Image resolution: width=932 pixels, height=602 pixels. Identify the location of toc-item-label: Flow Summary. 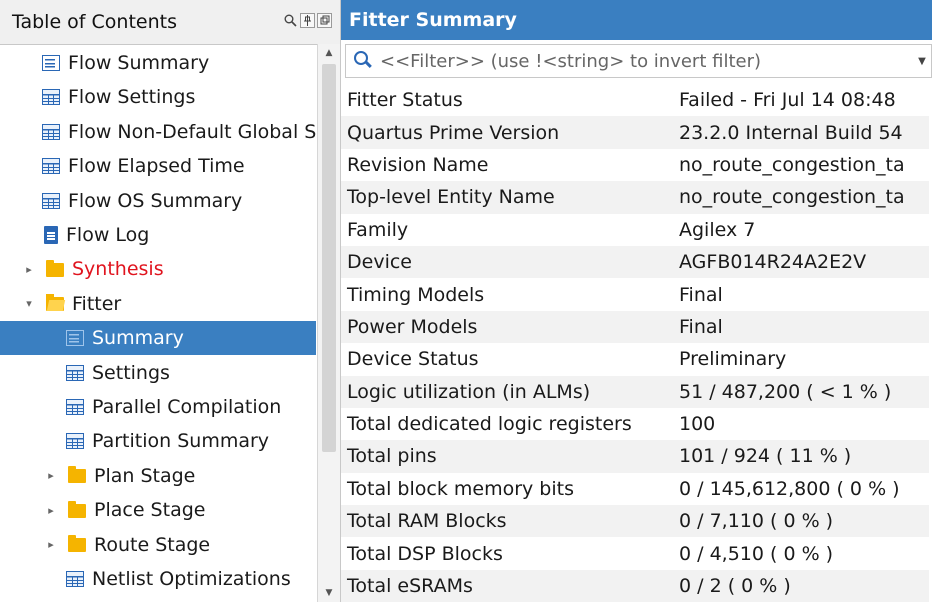
(139, 63).